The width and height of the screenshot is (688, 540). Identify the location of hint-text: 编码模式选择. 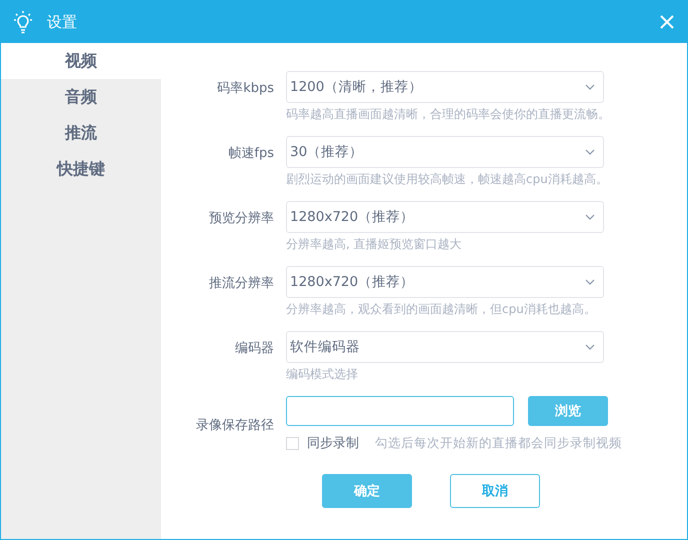
(322, 374).